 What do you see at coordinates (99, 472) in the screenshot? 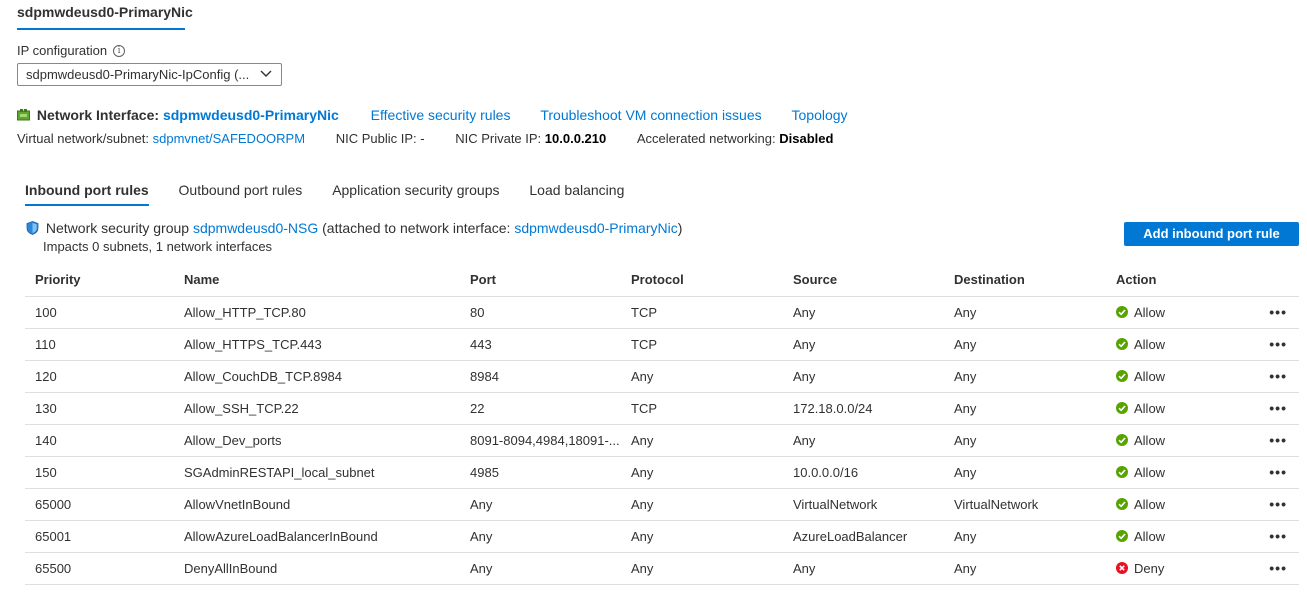
I see `cell-priority: 150` at bounding box center [99, 472].